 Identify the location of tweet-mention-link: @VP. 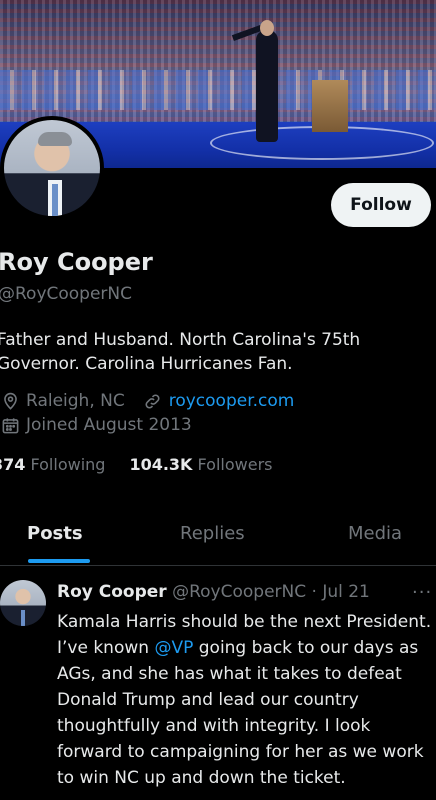
(173, 648).